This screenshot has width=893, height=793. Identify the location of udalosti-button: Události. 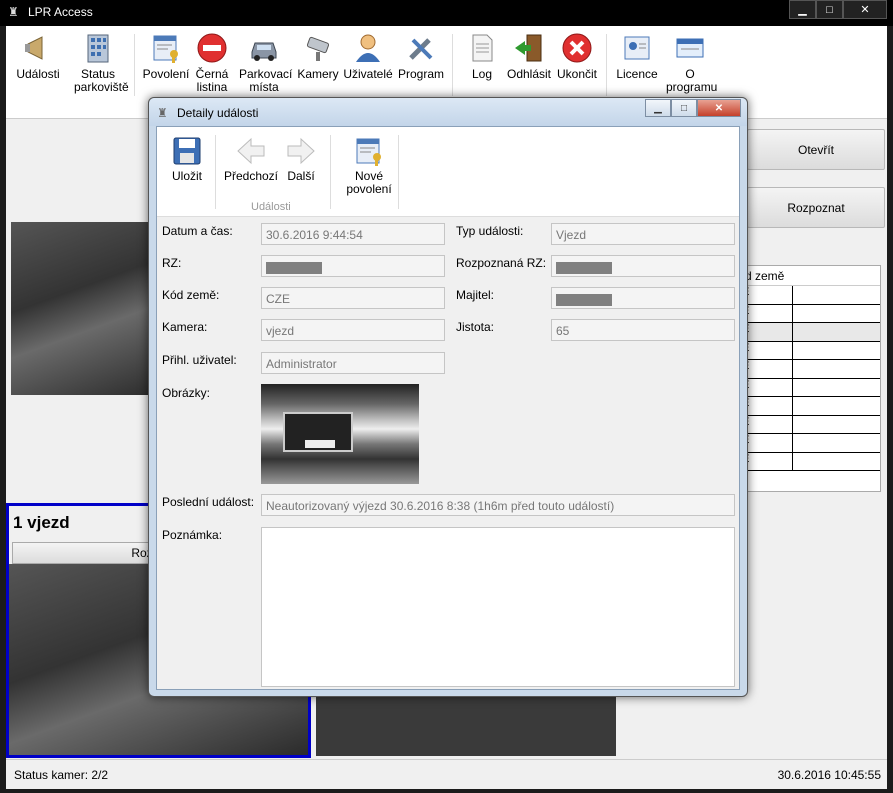
(38, 56).